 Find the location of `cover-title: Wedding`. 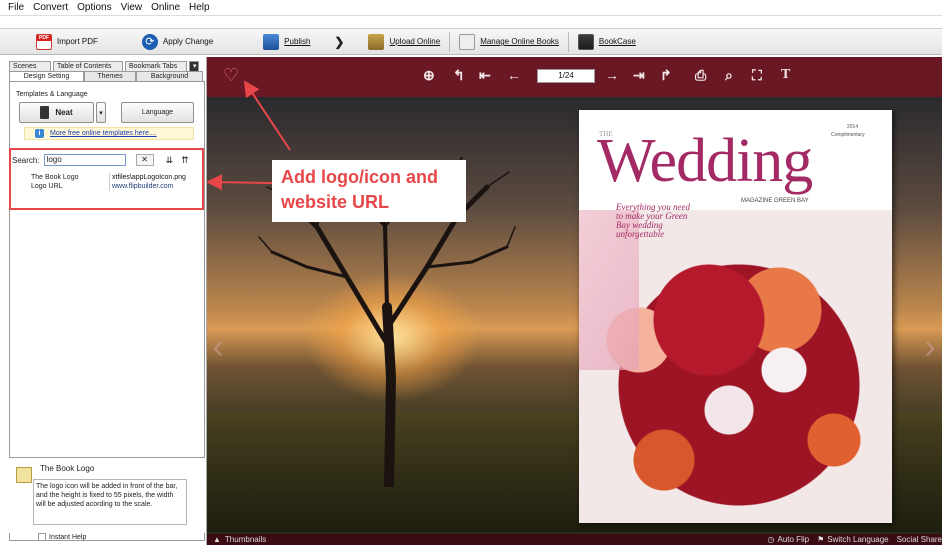

cover-title: Wedding is located at coordinates (705, 161).